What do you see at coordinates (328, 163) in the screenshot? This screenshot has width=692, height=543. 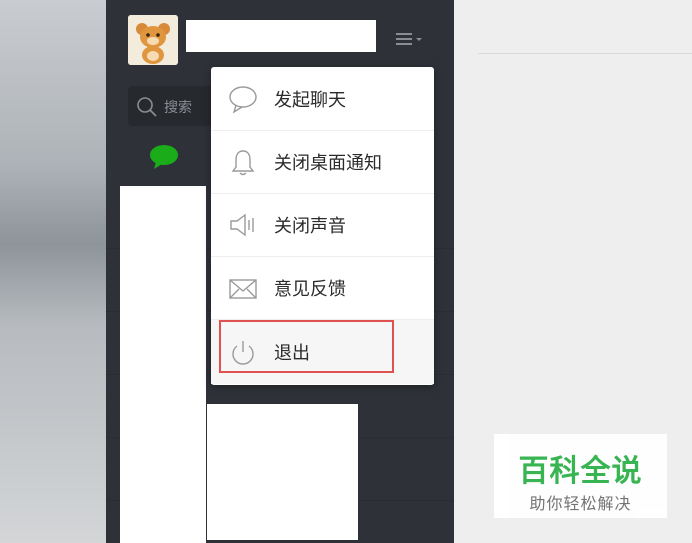 I see `menu-item-label: 关闭桌面通知` at bounding box center [328, 163].